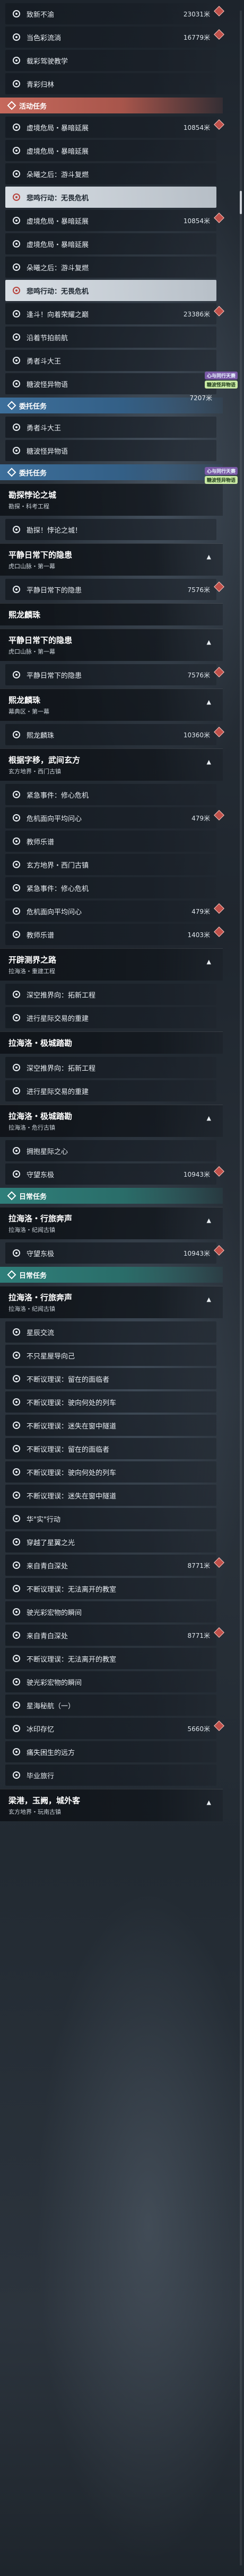  What do you see at coordinates (55, 1683) in the screenshot?
I see `quest-name: 驶光彩宏物的瞬间` at bounding box center [55, 1683].